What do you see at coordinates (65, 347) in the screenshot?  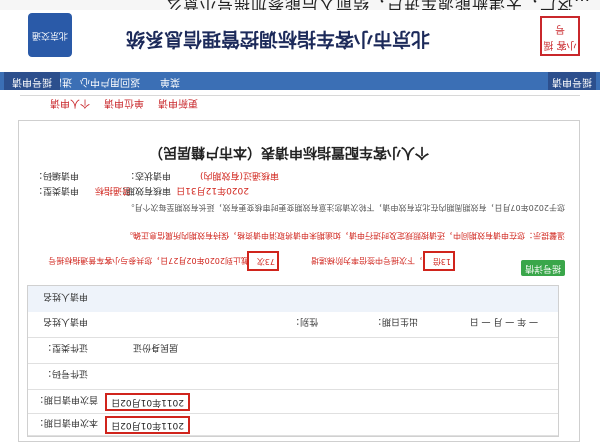 I see `id-type-label: 证件类型：` at bounding box center [65, 347].